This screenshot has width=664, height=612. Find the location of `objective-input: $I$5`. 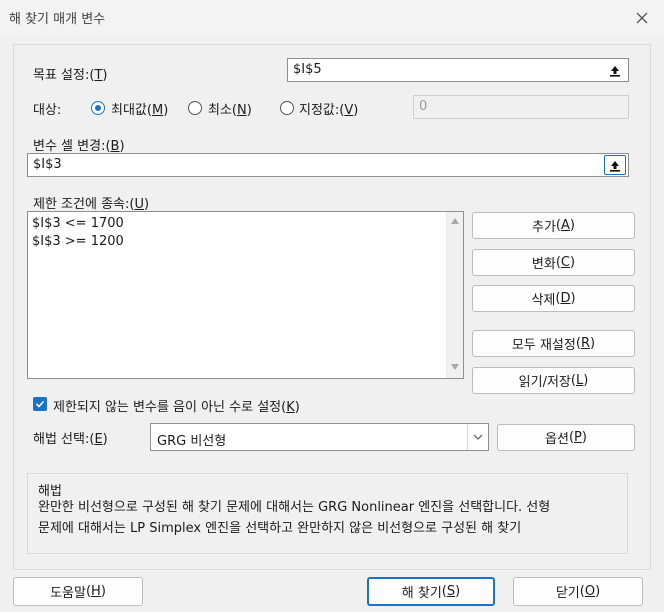

objective-input: $I$5 is located at coordinates (458, 70).